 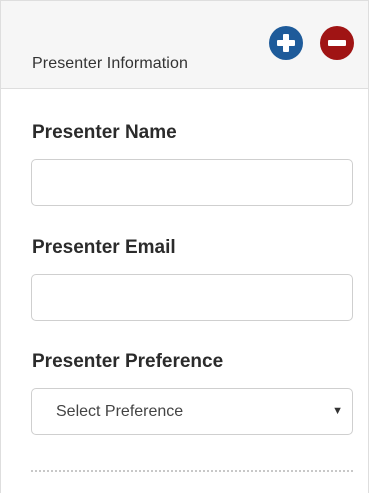 What do you see at coordinates (110, 63) in the screenshot?
I see `panel-title: Presenter Information` at bounding box center [110, 63].